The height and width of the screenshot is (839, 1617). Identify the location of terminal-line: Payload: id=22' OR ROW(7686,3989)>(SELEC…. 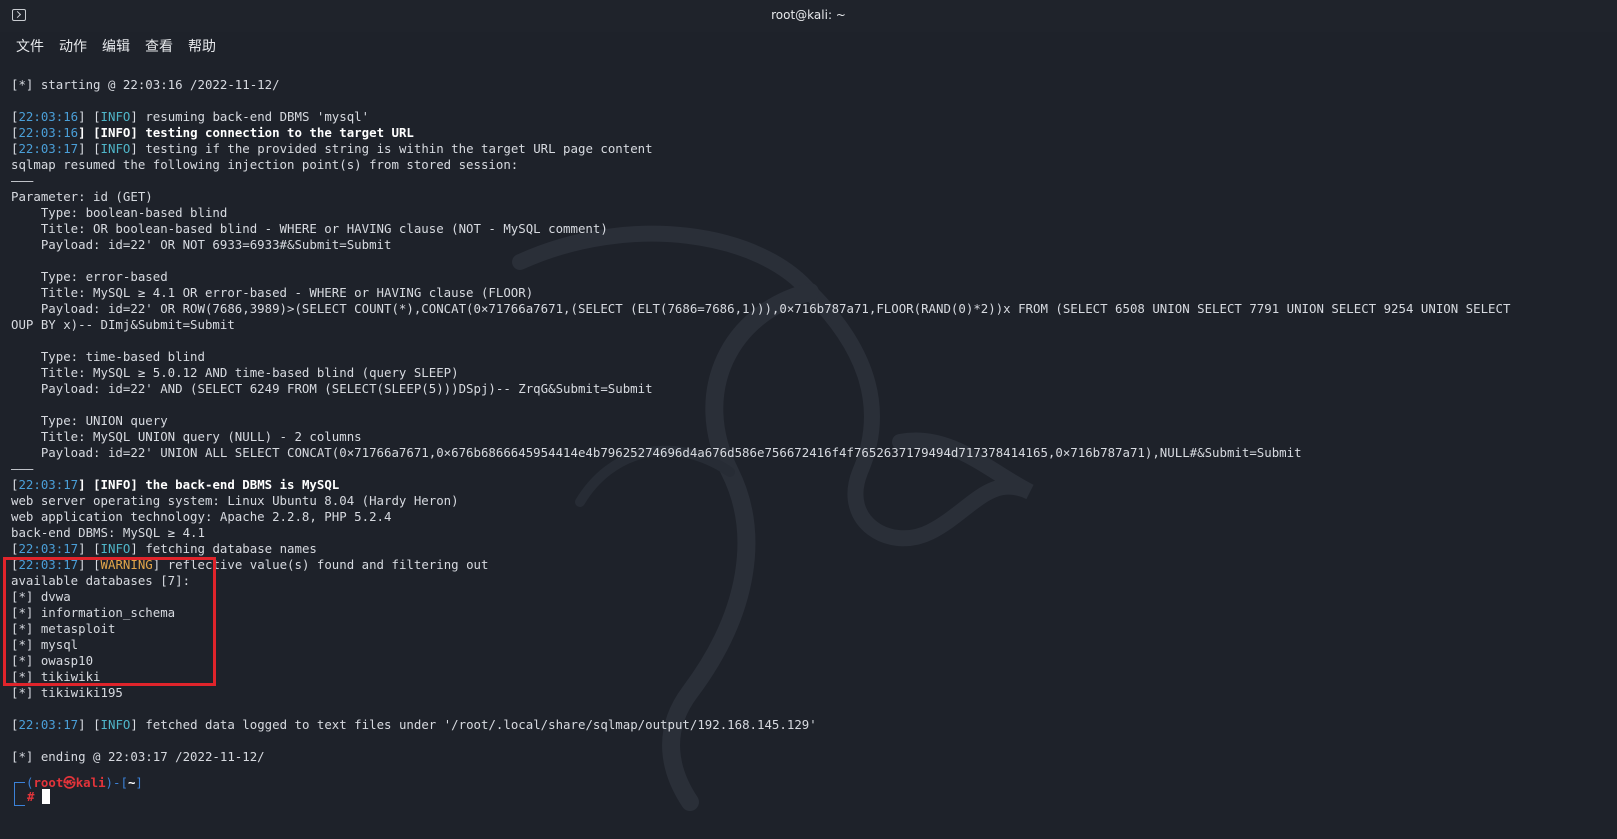
(761, 308).